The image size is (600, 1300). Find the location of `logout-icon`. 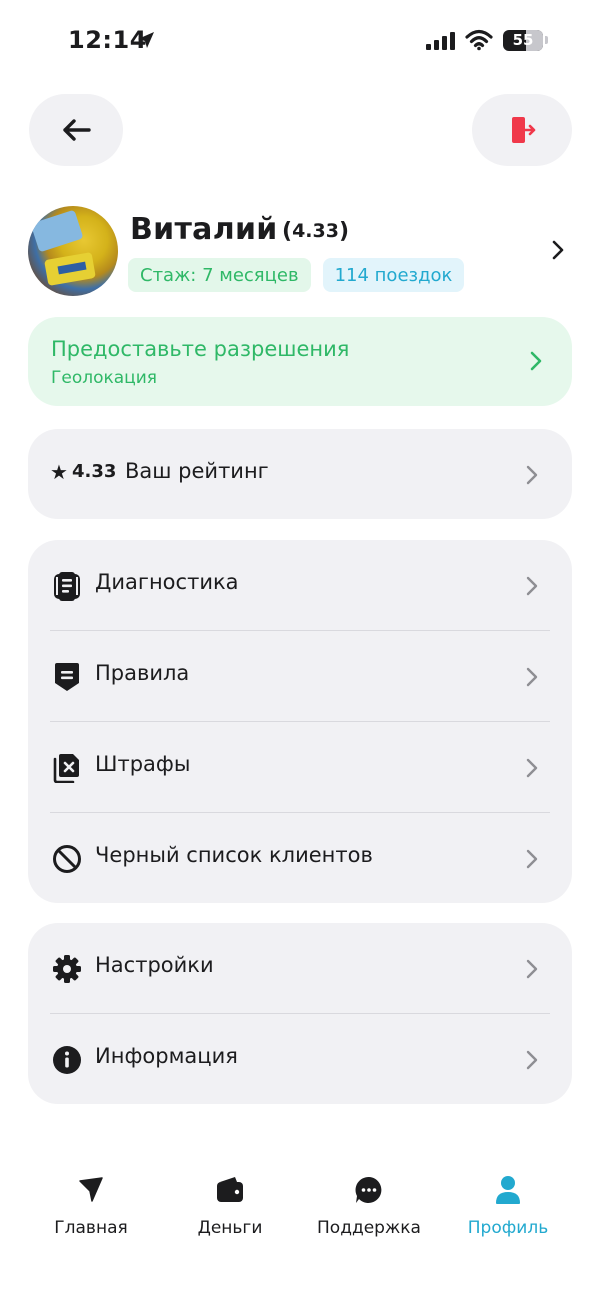

logout-icon is located at coordinates (524, 130).